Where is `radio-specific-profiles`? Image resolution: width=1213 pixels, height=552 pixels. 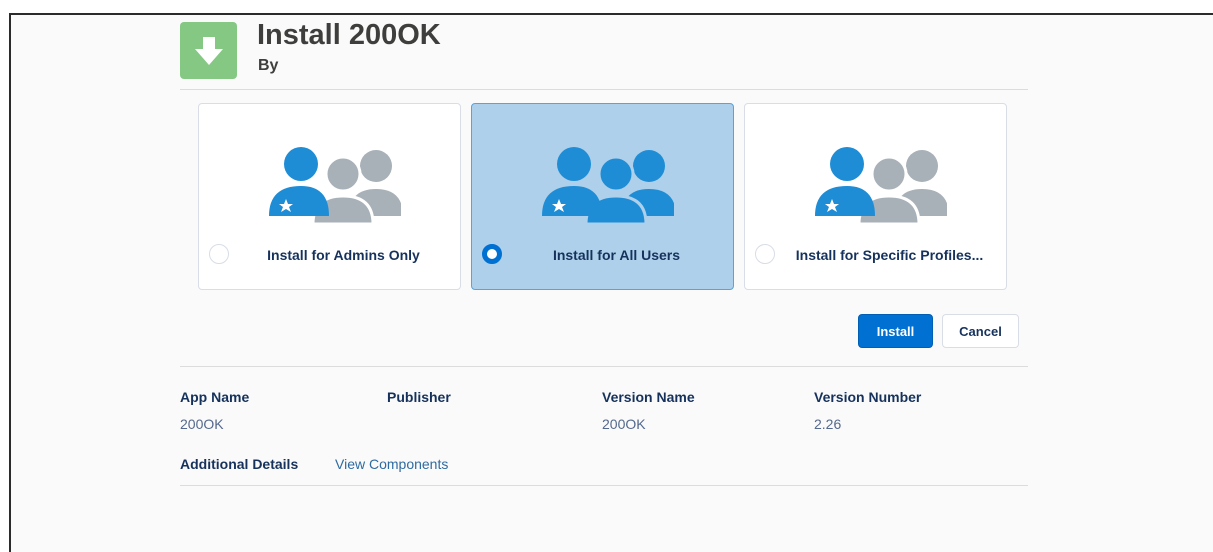 radio-specific-profiles is located at coordinates (765, 254).